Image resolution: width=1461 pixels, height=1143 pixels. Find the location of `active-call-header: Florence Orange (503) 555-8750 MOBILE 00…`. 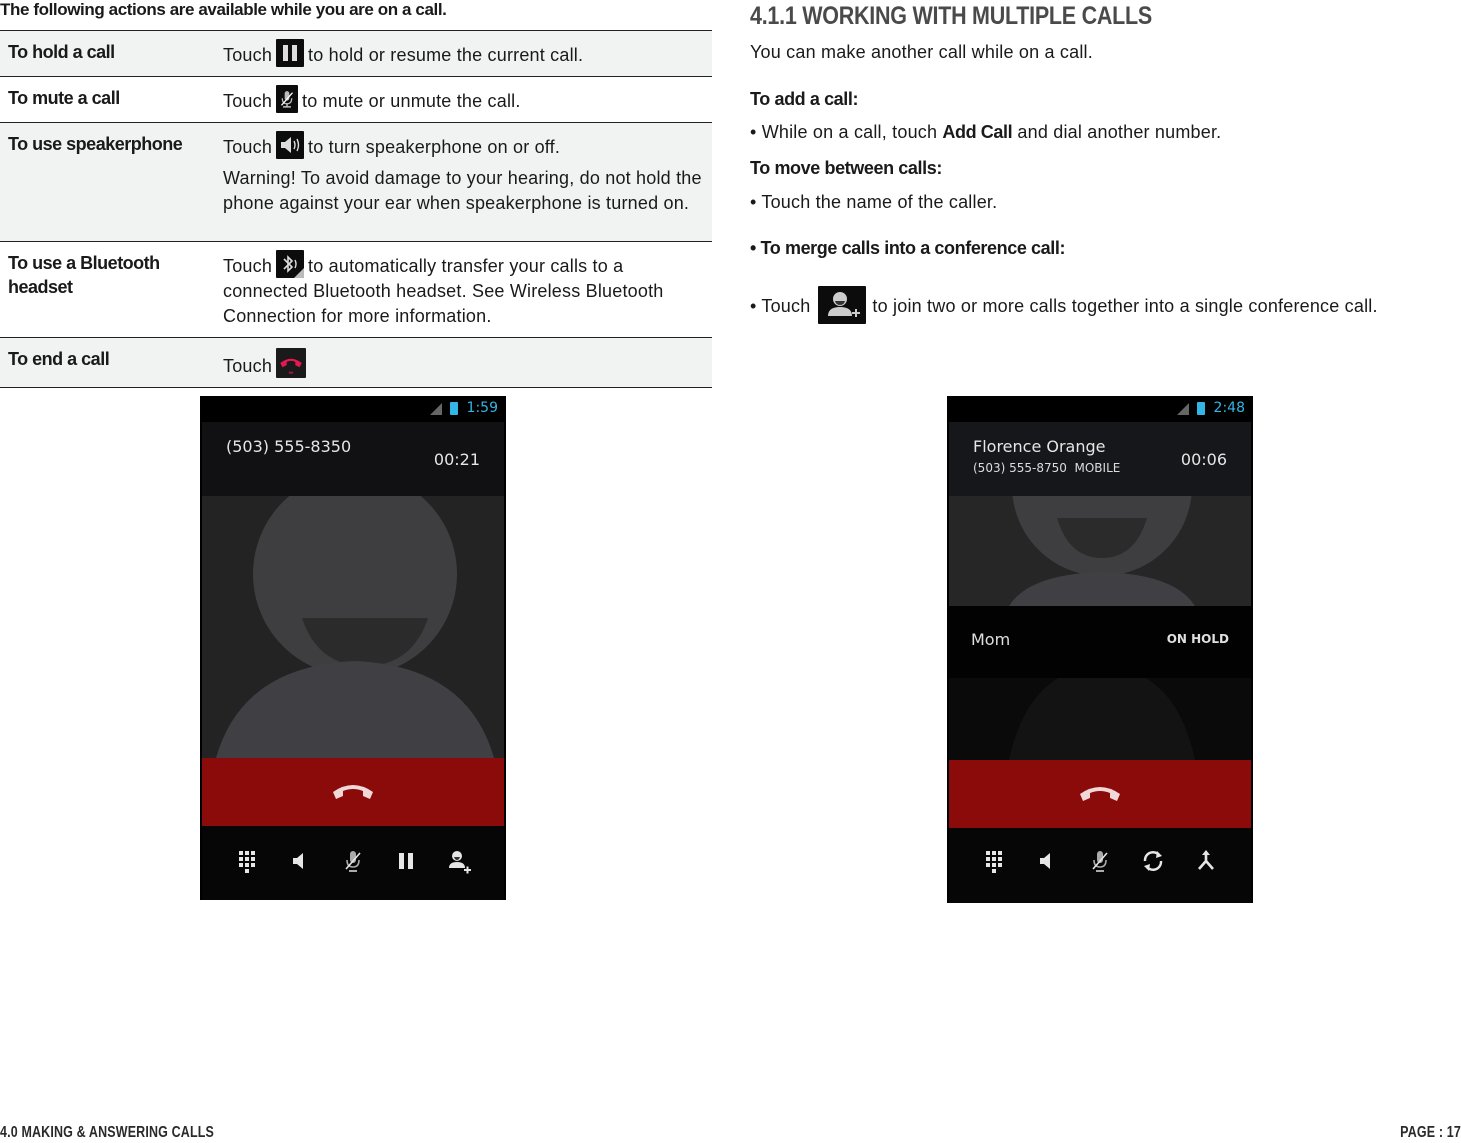

active-call-header: Florence Orange (503) 555-8750 MOBILE 00… is located at coordinates (1100, 459).